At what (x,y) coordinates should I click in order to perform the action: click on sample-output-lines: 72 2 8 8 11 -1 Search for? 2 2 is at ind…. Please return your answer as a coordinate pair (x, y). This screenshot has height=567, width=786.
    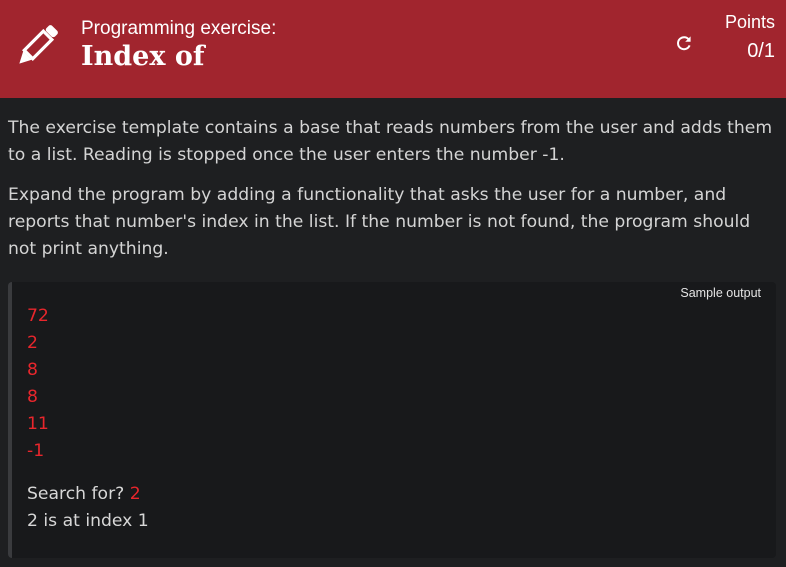
    Looking at the image, I should click on (88, 419).